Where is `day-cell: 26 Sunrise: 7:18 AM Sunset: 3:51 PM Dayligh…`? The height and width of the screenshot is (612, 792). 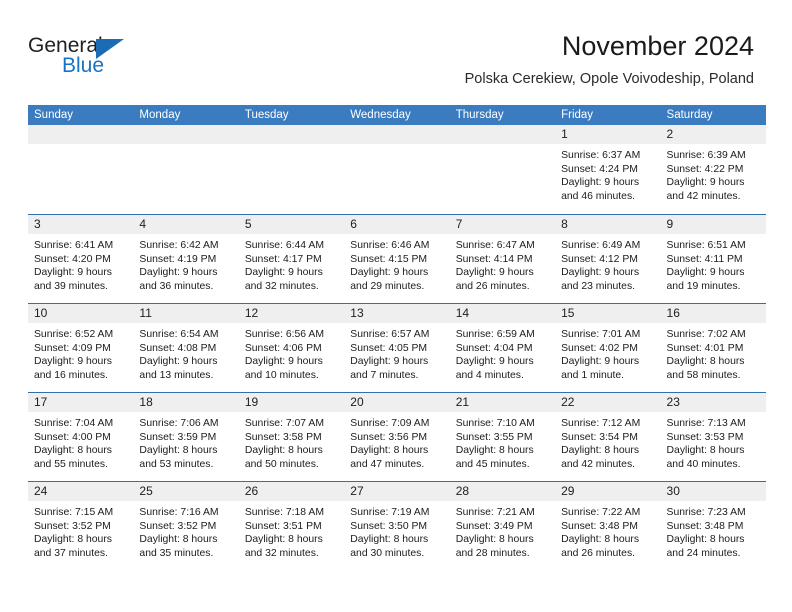 day-cell: 26 Sunrise: 7:18 AM Sunset: 3:51 PM Dayligh… is located at coordinates (291, 526).